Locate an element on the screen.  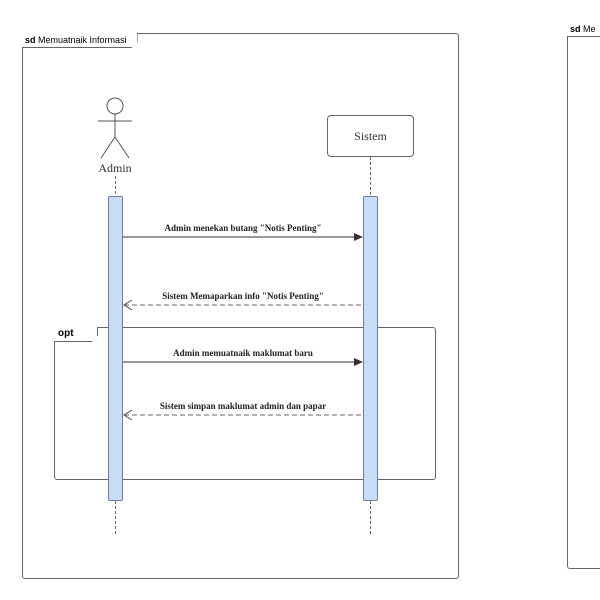
message-4-label: Sistem simpan maklumat admin dan papar is located at coordinates (243, 406).